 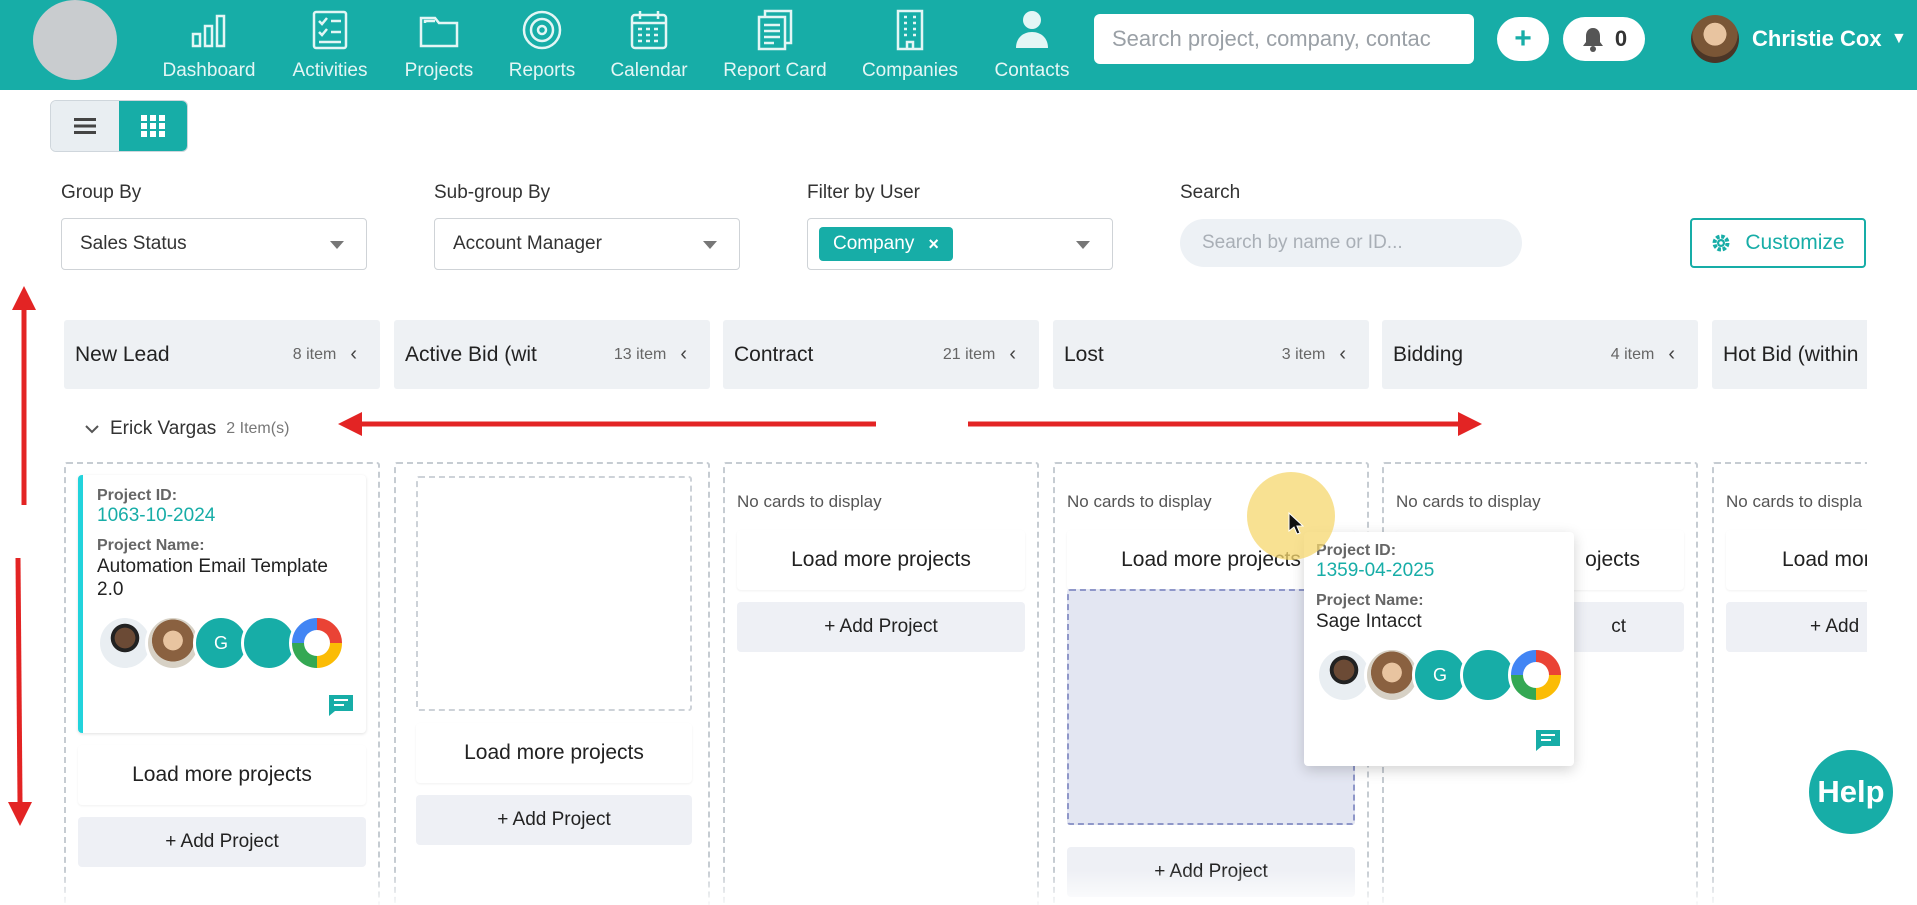 What do you see at coordinates (1851, 792) in the screenshot?
I see `help-button: Help` at bounding box center [1851, 792].